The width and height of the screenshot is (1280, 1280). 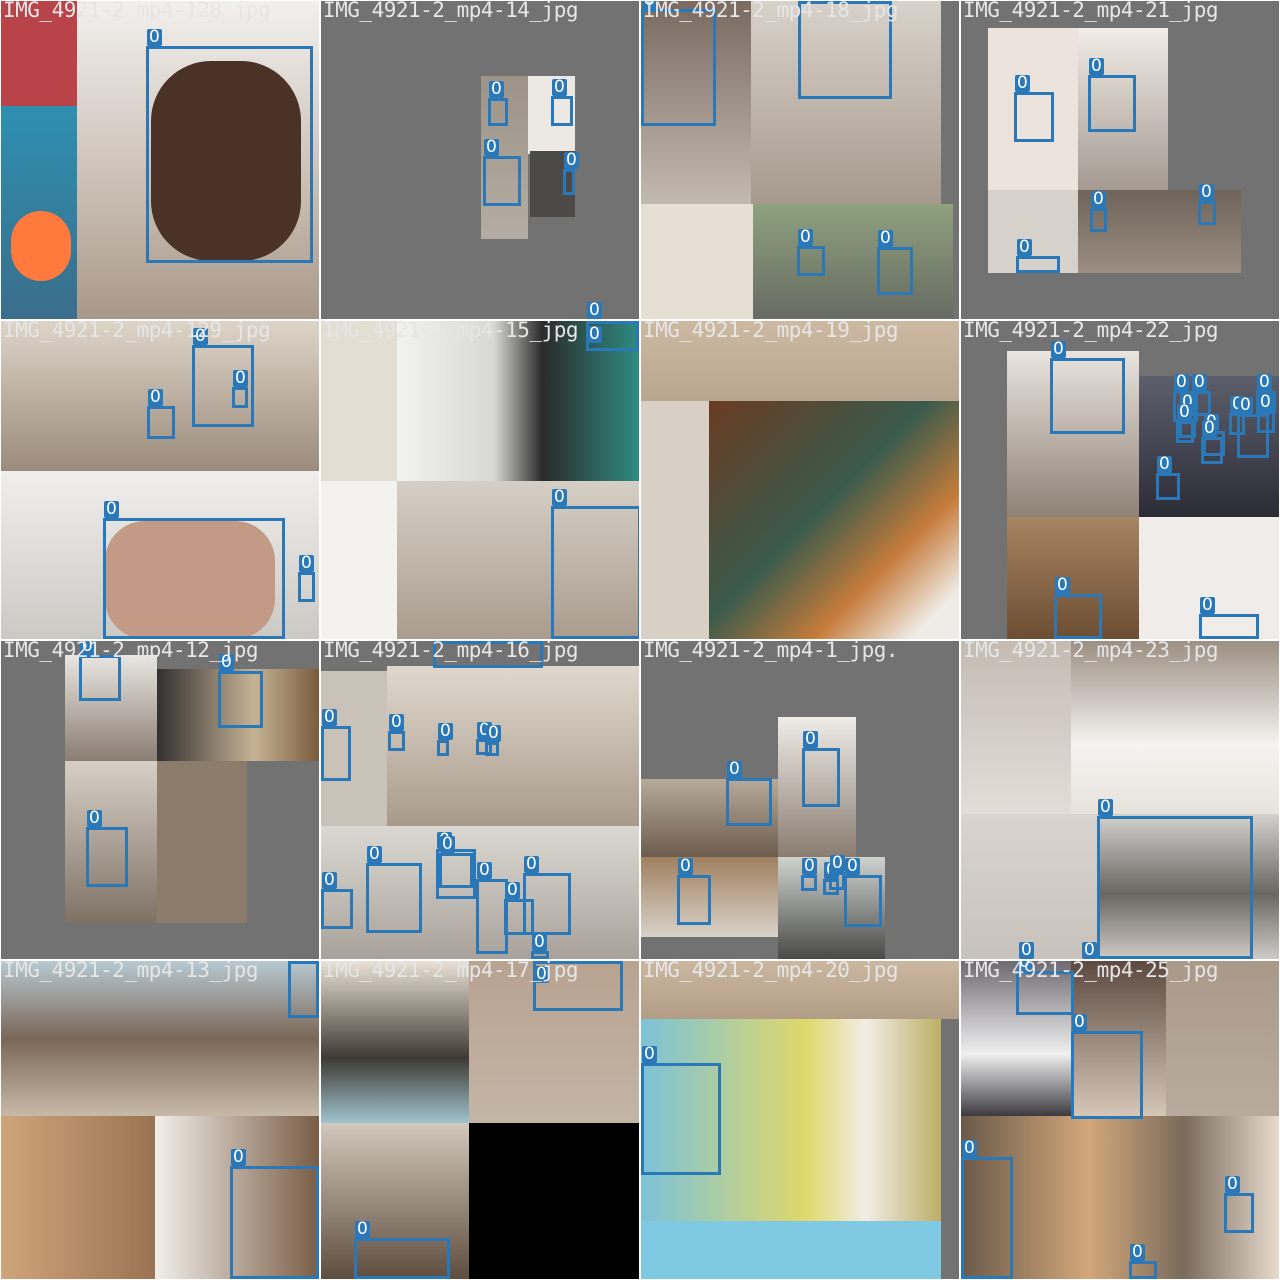 What do you see at coordinates (771, 971) in the screenshot?
I see `tile-filename: IMG_4921-2_mp4-20_jpg` at bounding box center [771, 971].